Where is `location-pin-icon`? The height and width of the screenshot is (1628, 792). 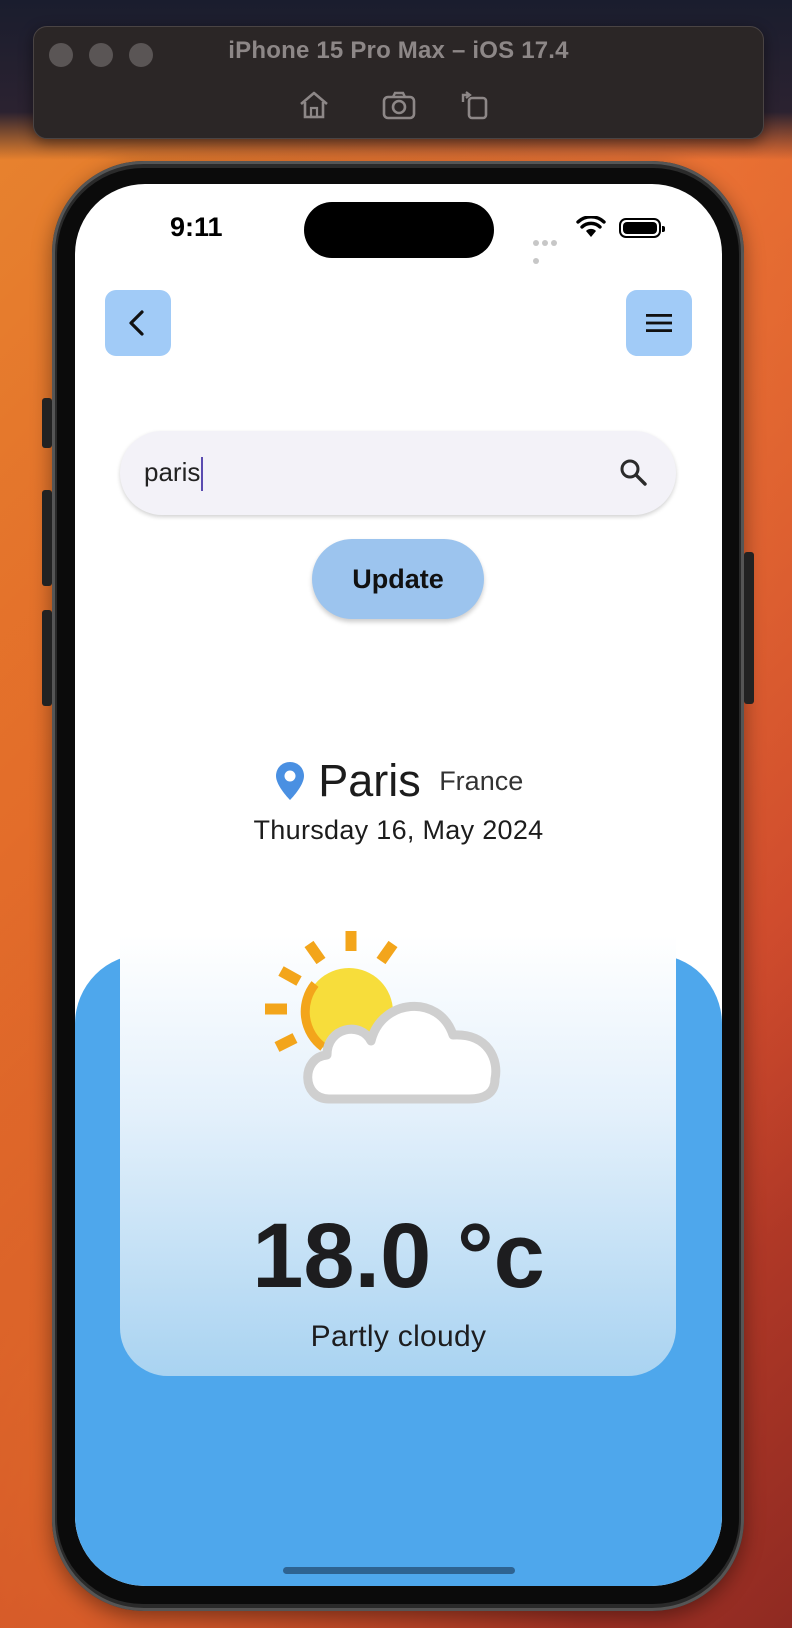
location-pin-icon is located at coordinates (289, 781).